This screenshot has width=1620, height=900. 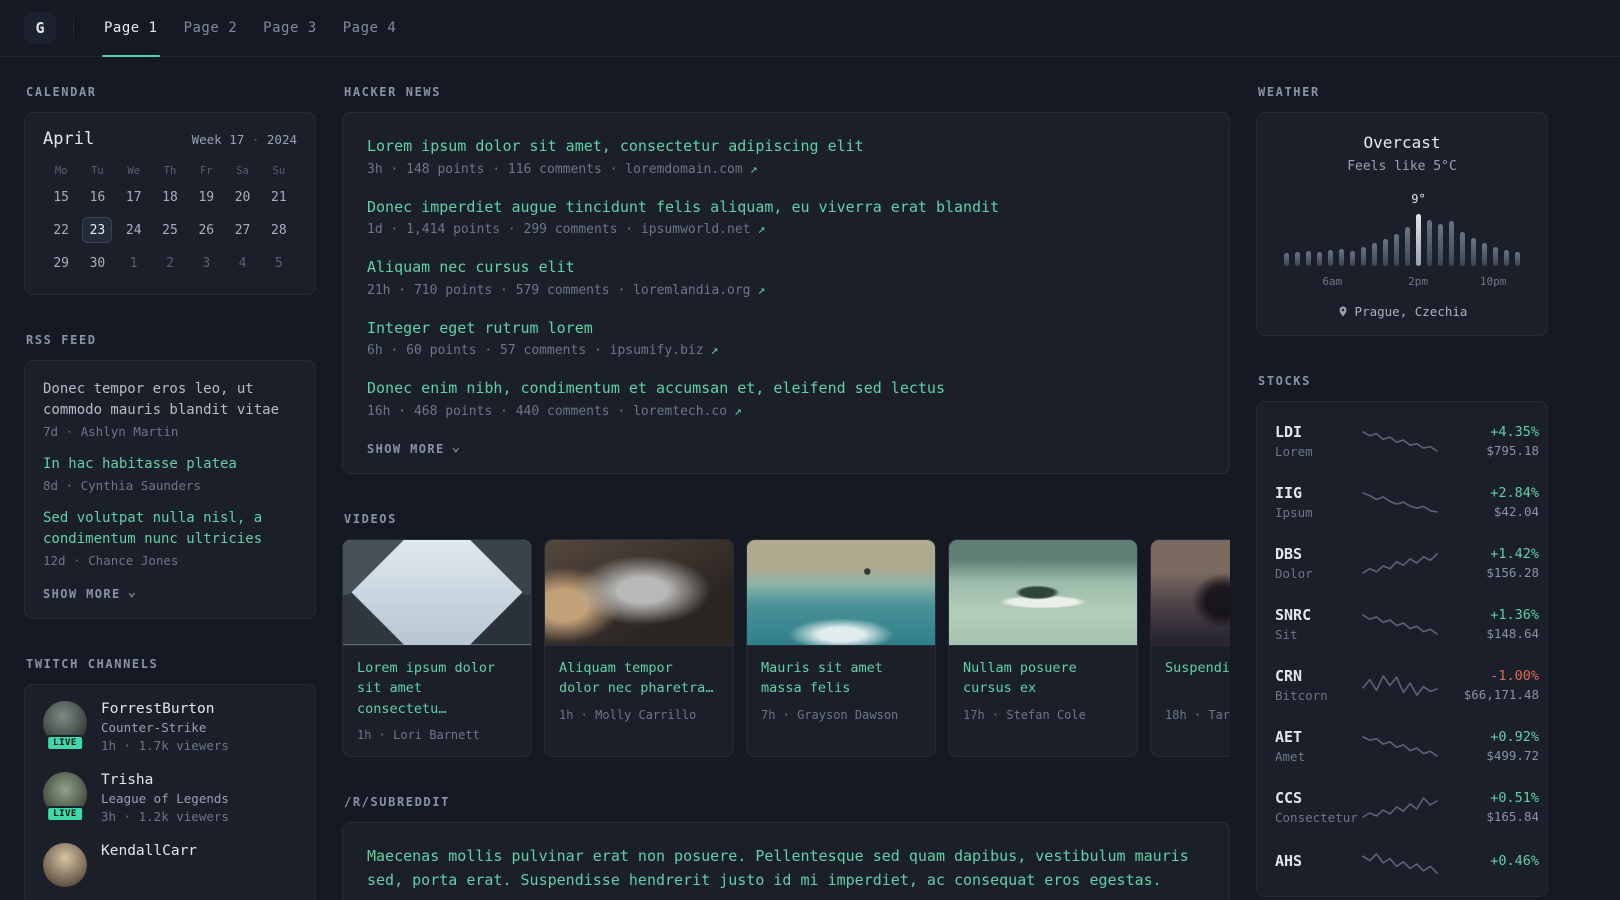 What do you see at coordinates (1407, 562) in the screenshot?
I see `stock-row: DBS Dolor +1.42% $156.28` at bounding box center [1407, 562].